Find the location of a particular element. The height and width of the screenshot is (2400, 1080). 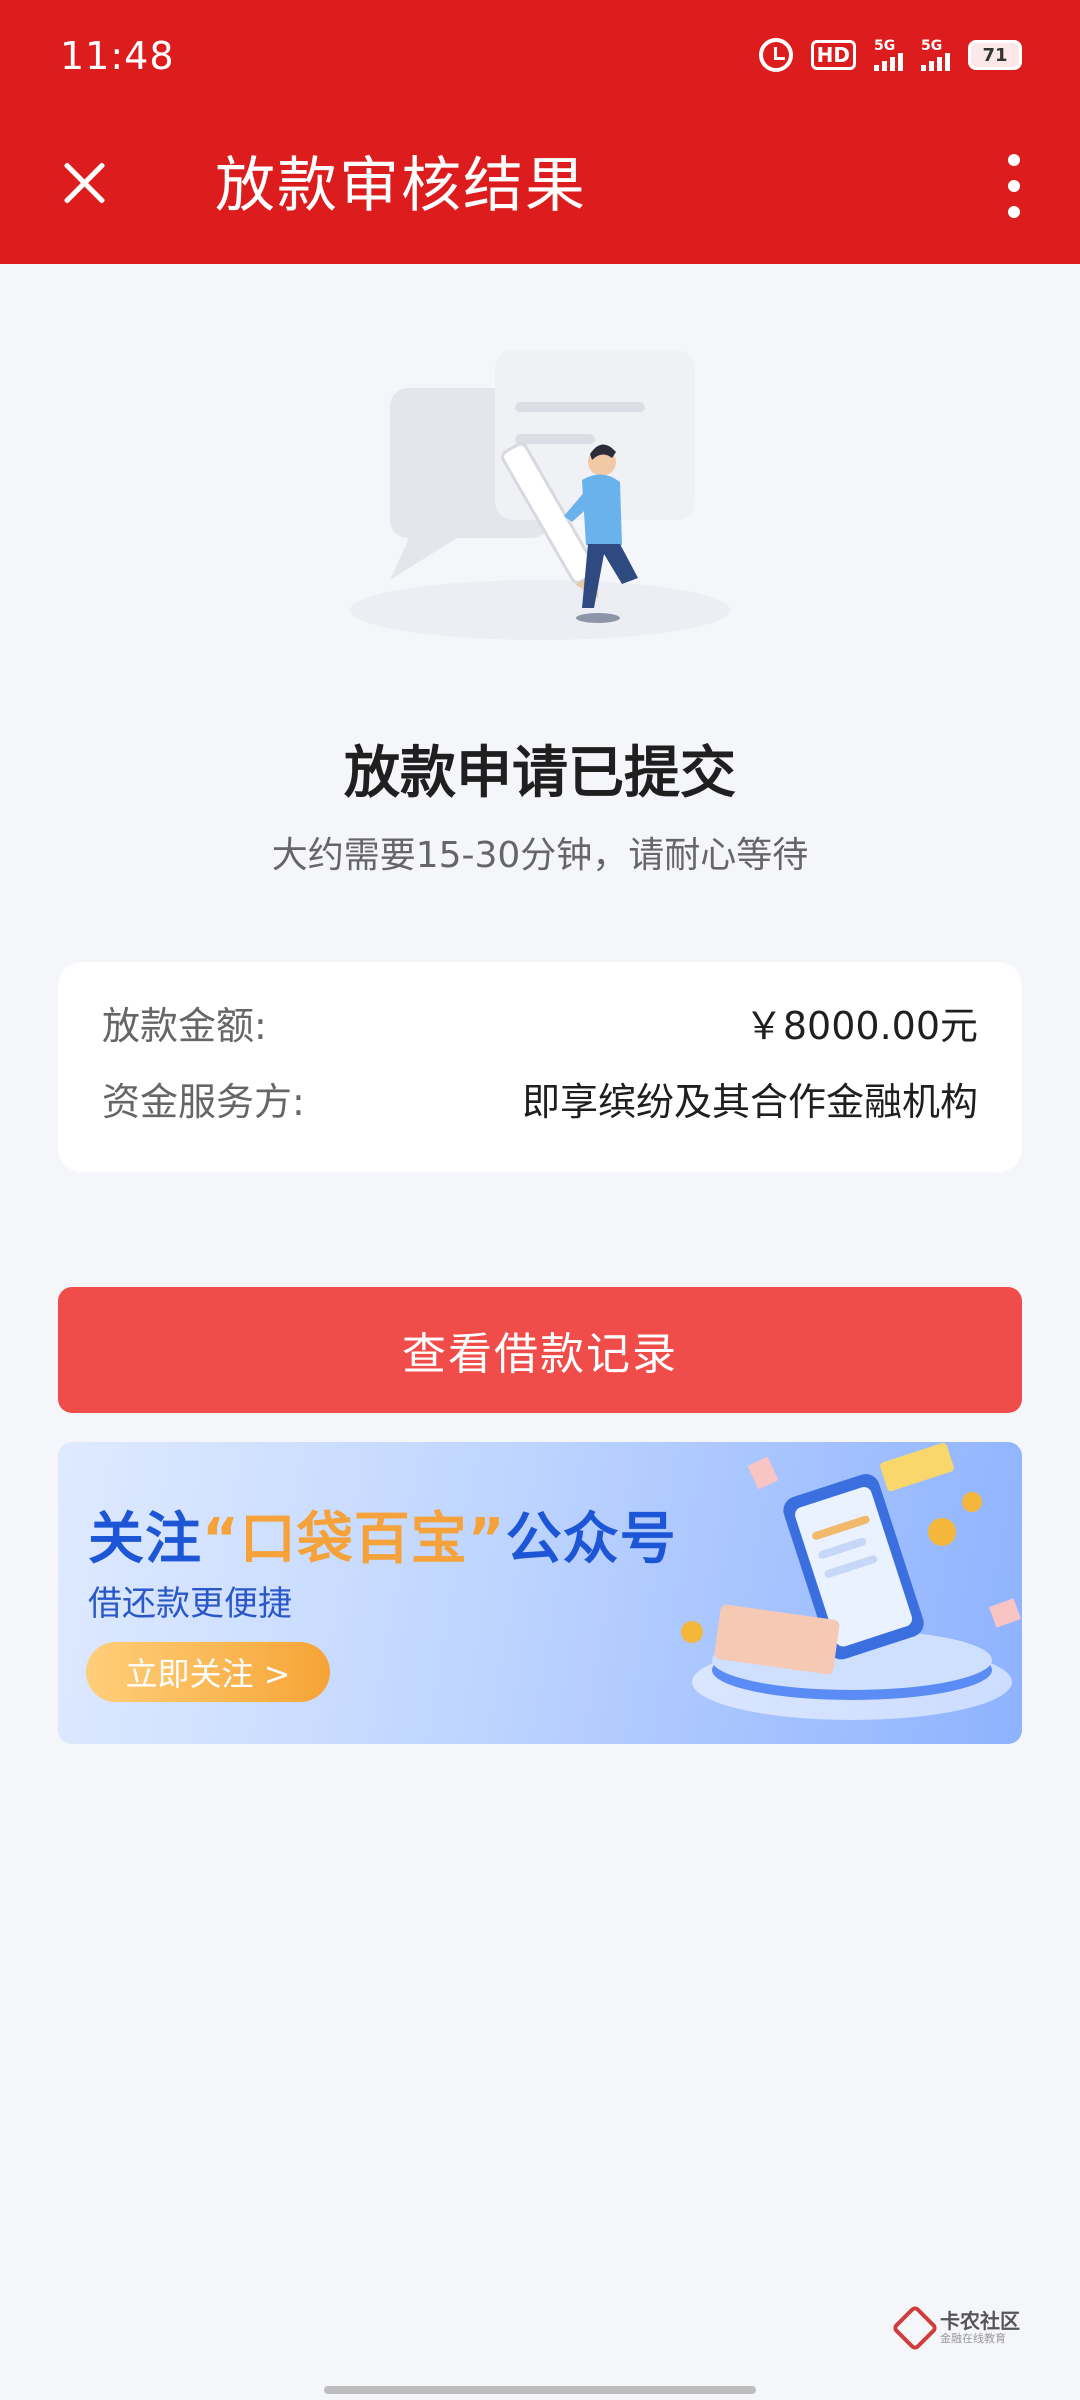

info-label: 放款金额: is located at coordinates (184, 1025).